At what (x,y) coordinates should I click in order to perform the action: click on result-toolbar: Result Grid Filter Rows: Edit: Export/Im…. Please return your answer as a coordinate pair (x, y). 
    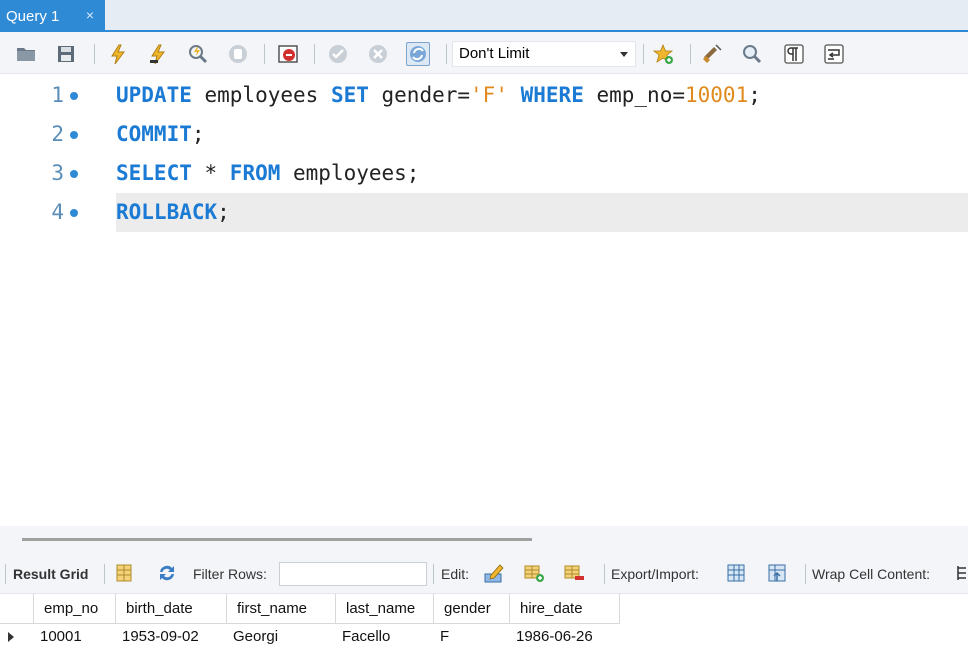
    Looking at the image, I should click on (484, 573).